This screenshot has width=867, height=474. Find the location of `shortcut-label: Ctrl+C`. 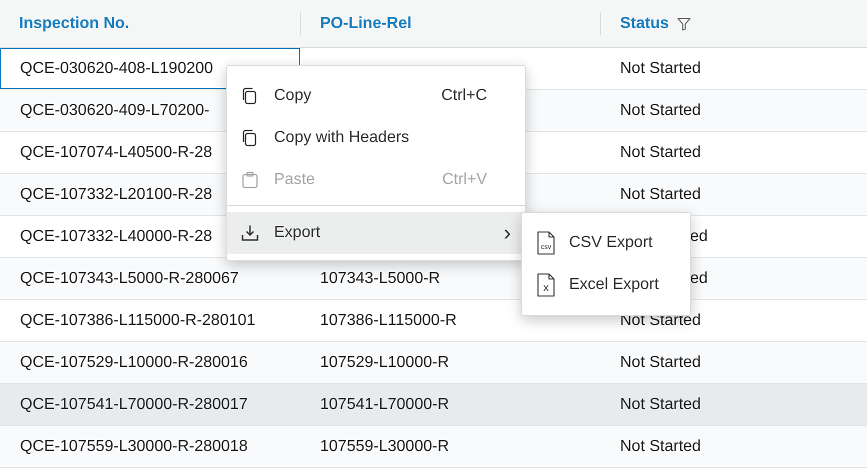

shortcut-label: Ctrl+C is located at coordinates (464, 96).